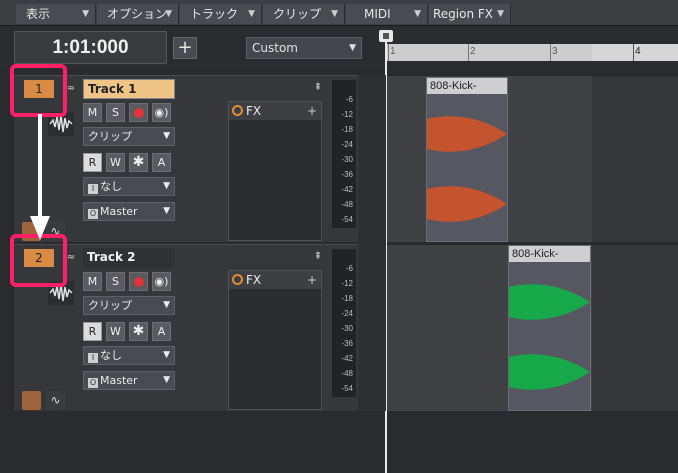 This screenshot has height=473, width=678. What do you see at coordinates (470, 14) in the screenshot?
I see `menu-region-fx: Region FX ▼` at bounding box center [470, 14].